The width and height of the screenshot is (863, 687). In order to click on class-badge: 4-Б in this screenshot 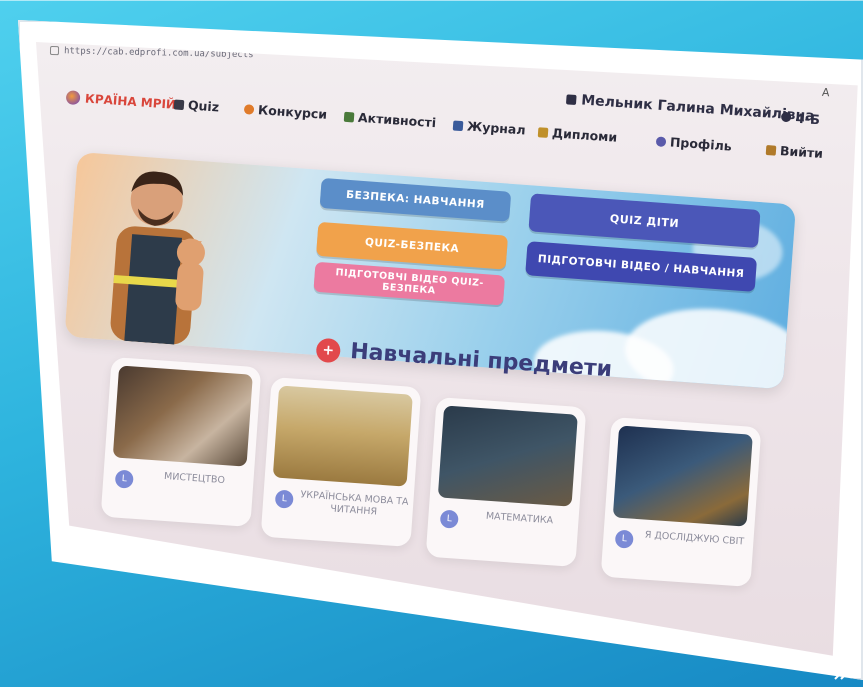, I will do `click(800, 120)`.